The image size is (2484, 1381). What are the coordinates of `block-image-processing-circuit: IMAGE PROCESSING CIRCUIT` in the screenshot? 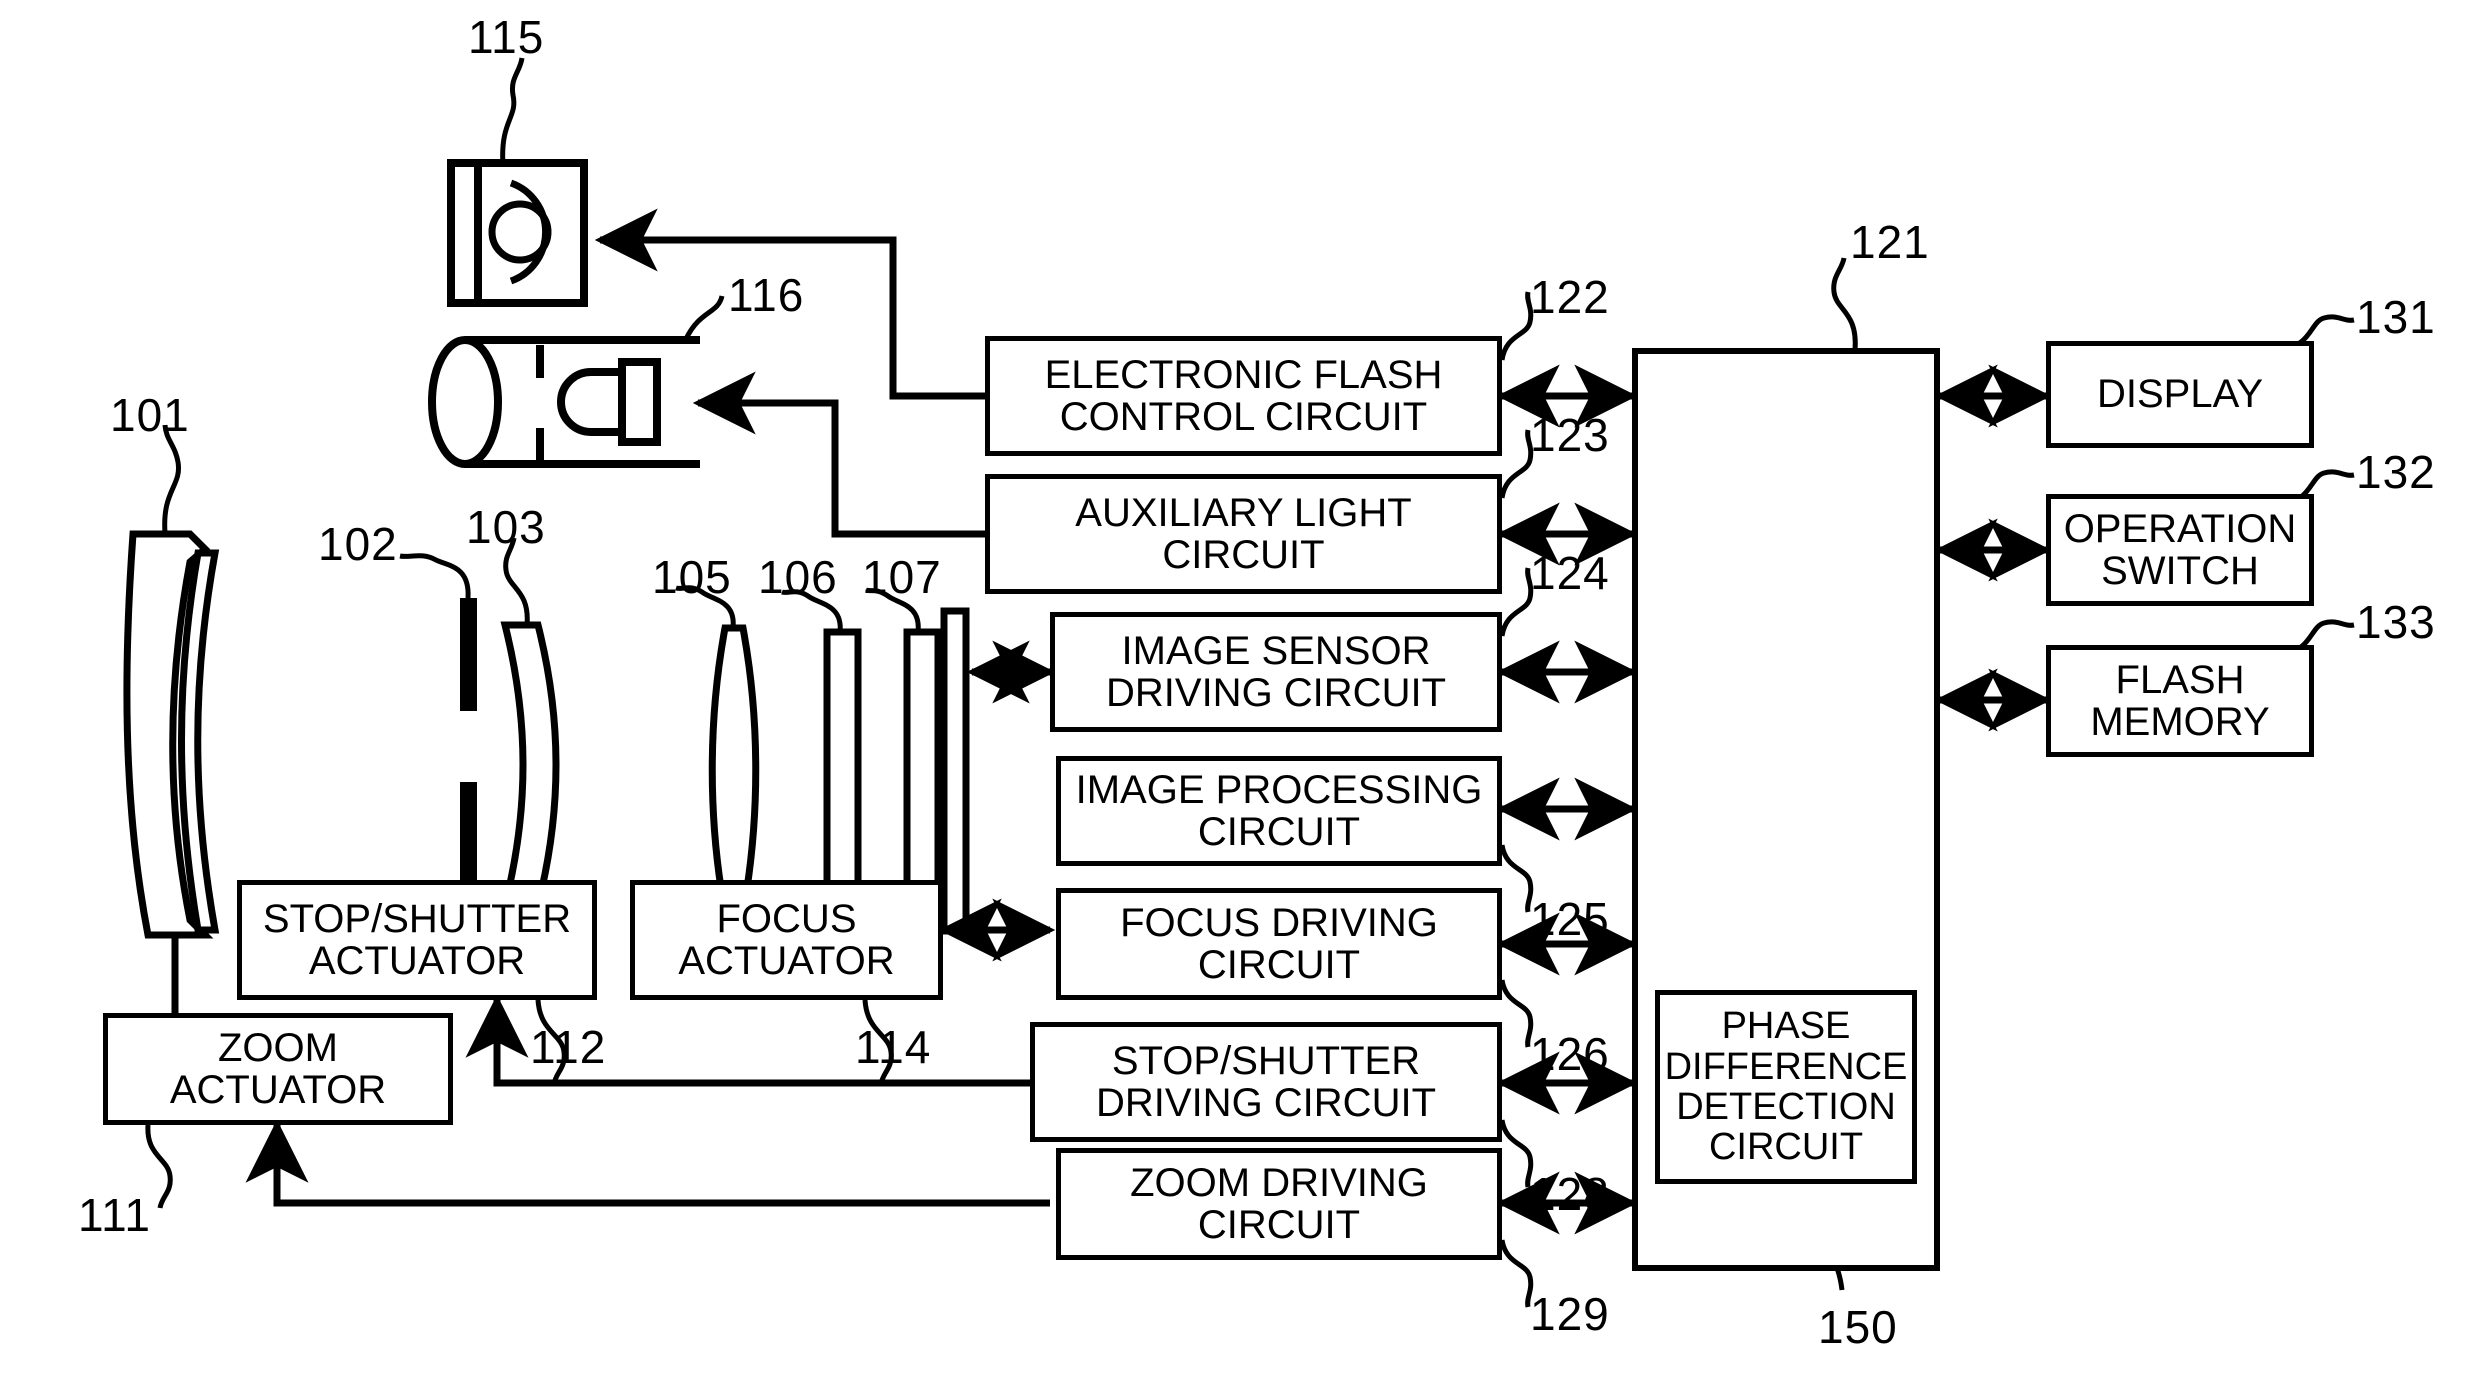 It's located at (1279, 811).